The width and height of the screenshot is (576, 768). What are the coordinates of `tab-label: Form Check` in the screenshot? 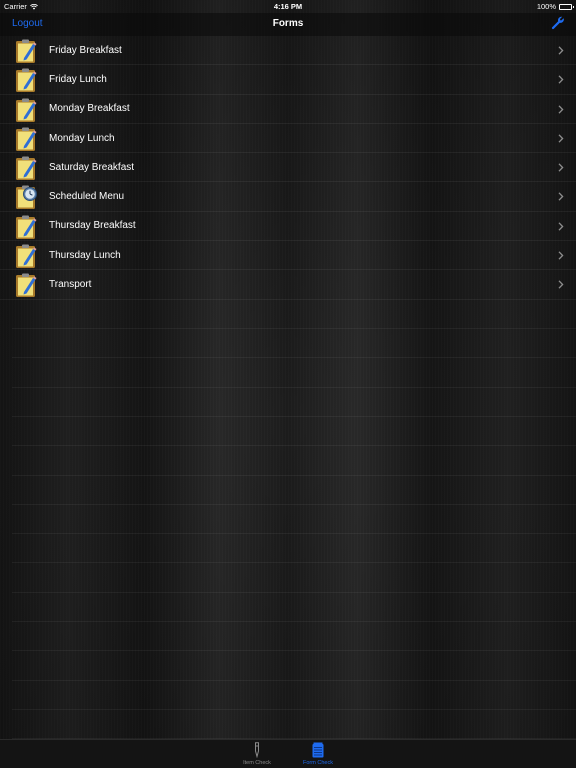 It's located at (318, 763).